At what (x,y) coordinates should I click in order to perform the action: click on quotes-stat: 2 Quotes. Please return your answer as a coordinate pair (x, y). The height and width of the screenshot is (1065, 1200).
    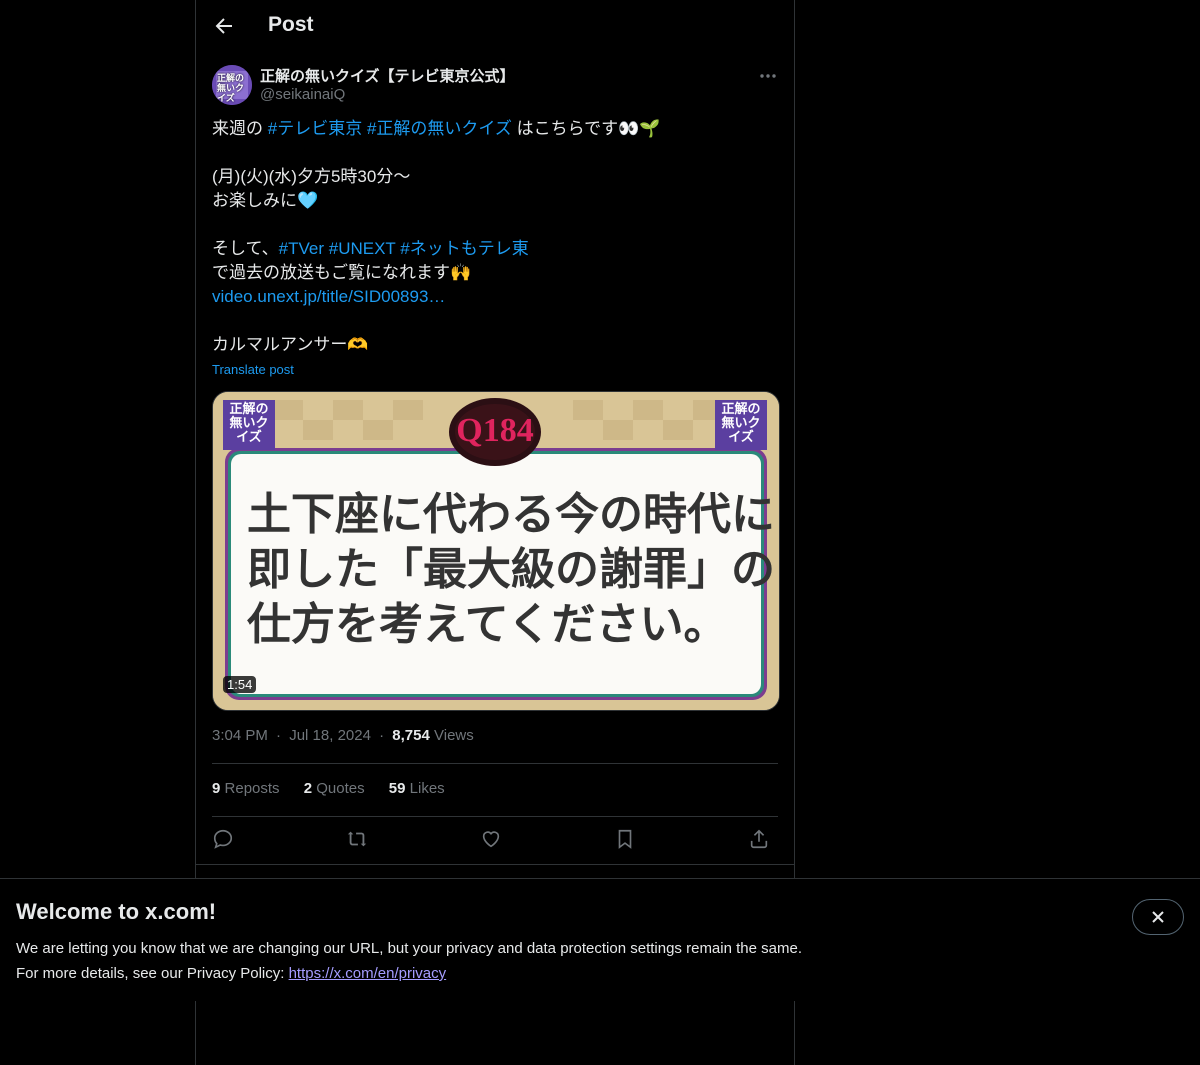
    Looking at the image, I should click on (334, 788).